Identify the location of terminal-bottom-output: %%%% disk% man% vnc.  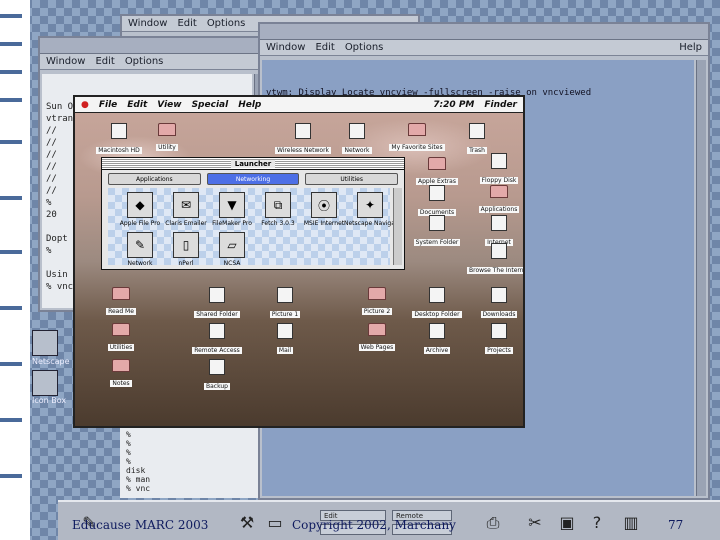
(189, 463).